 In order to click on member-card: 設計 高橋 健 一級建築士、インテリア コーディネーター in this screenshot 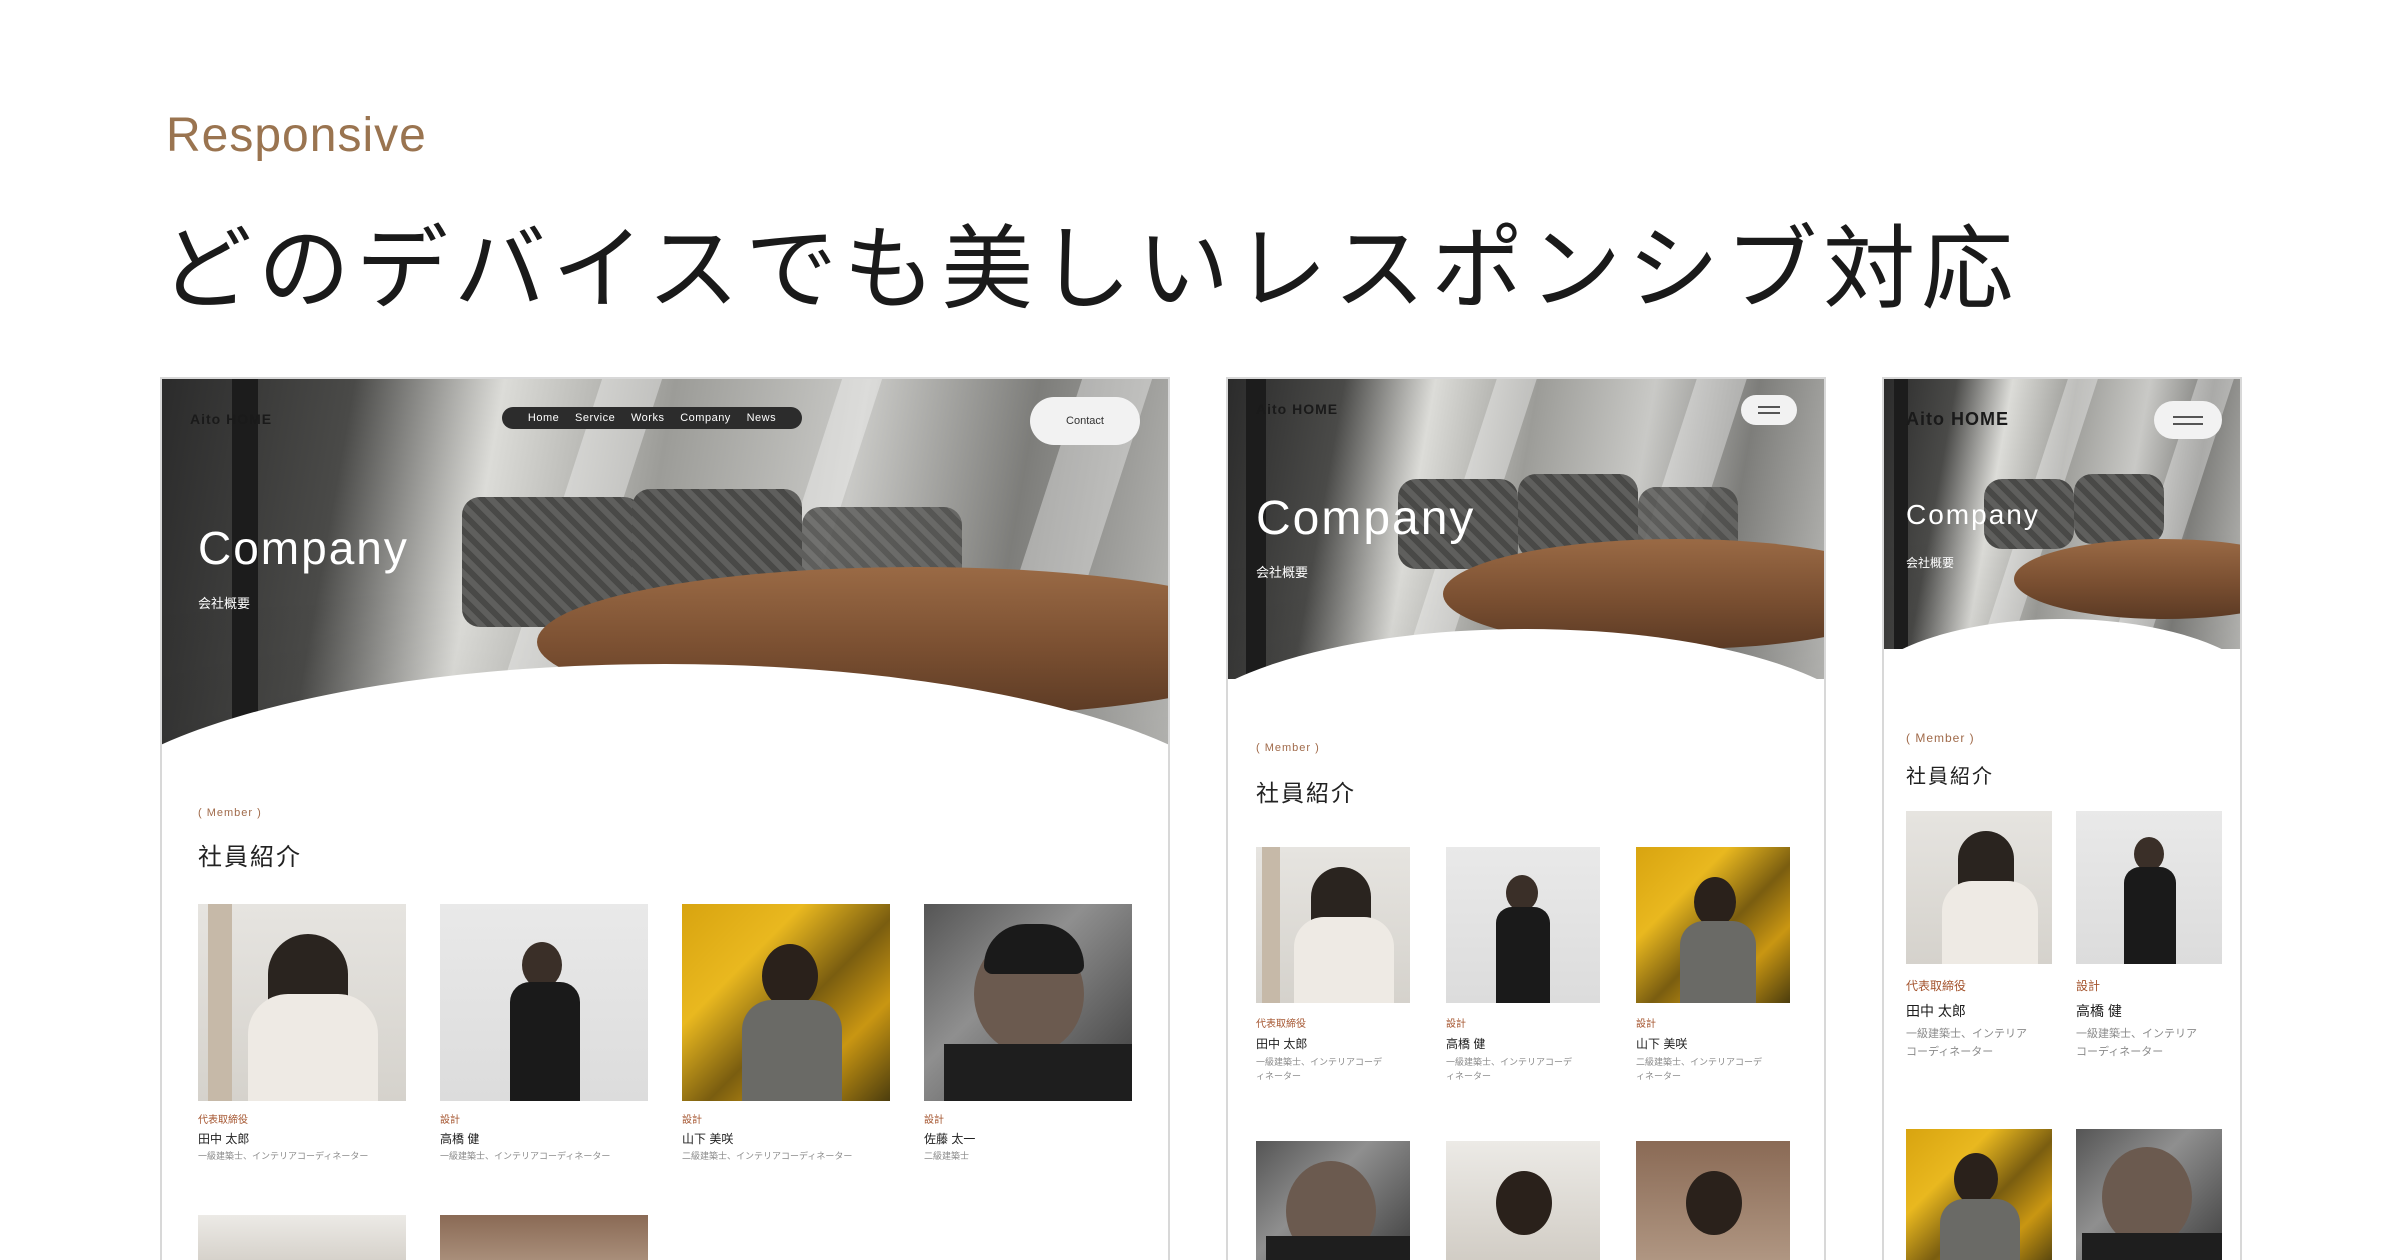, I will do `click(2149, 941)`.